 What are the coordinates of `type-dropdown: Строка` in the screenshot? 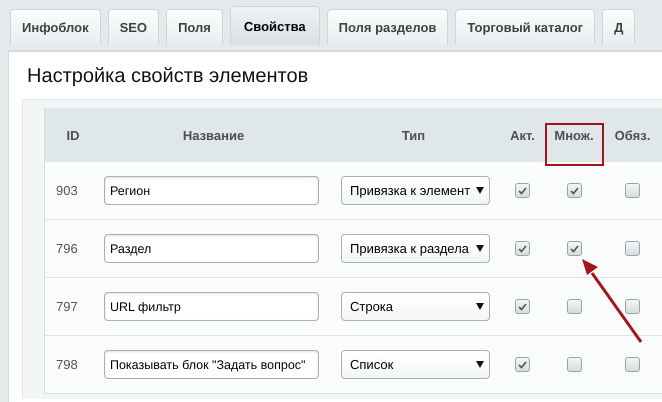 It's located at (415, 306).